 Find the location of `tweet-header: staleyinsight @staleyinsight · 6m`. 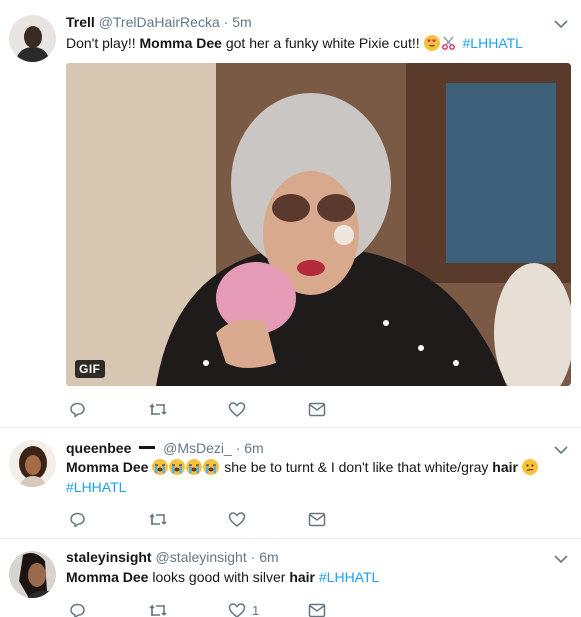

tweet-header: staleyinsight @staleyinsight · 6m is located at coordinates (172, 557).